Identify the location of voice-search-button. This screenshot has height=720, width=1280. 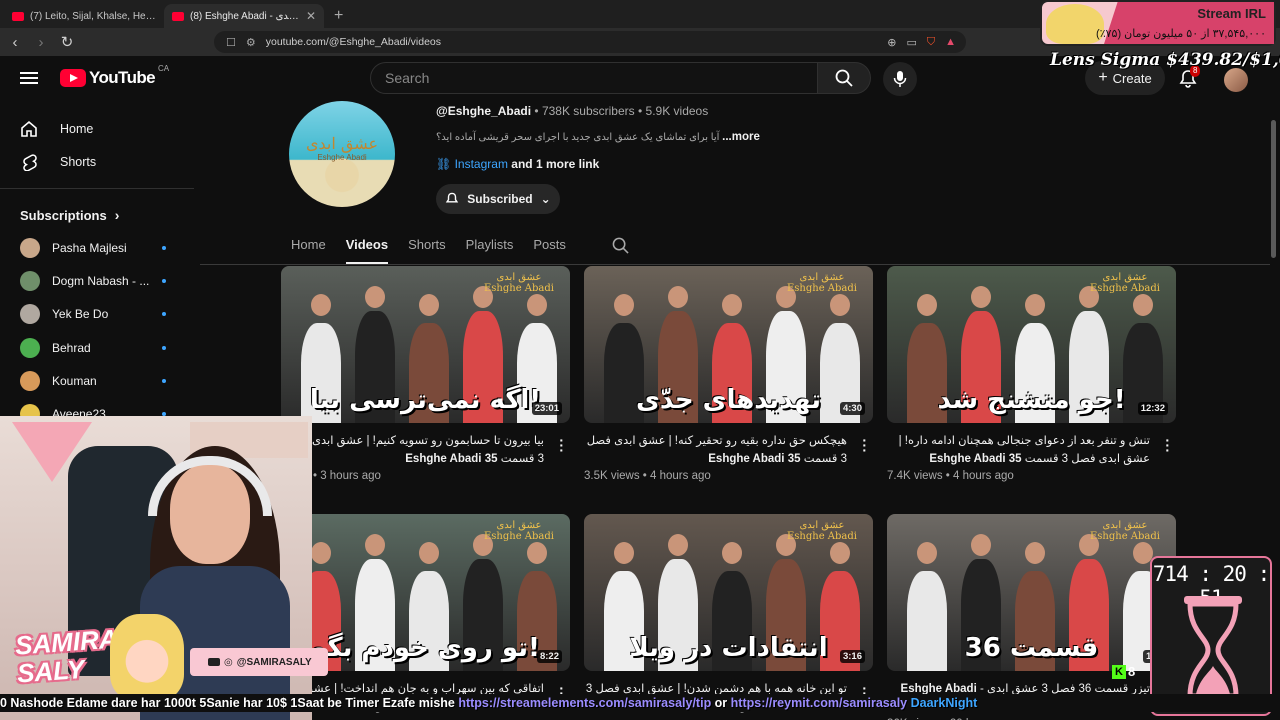
(900, 79).